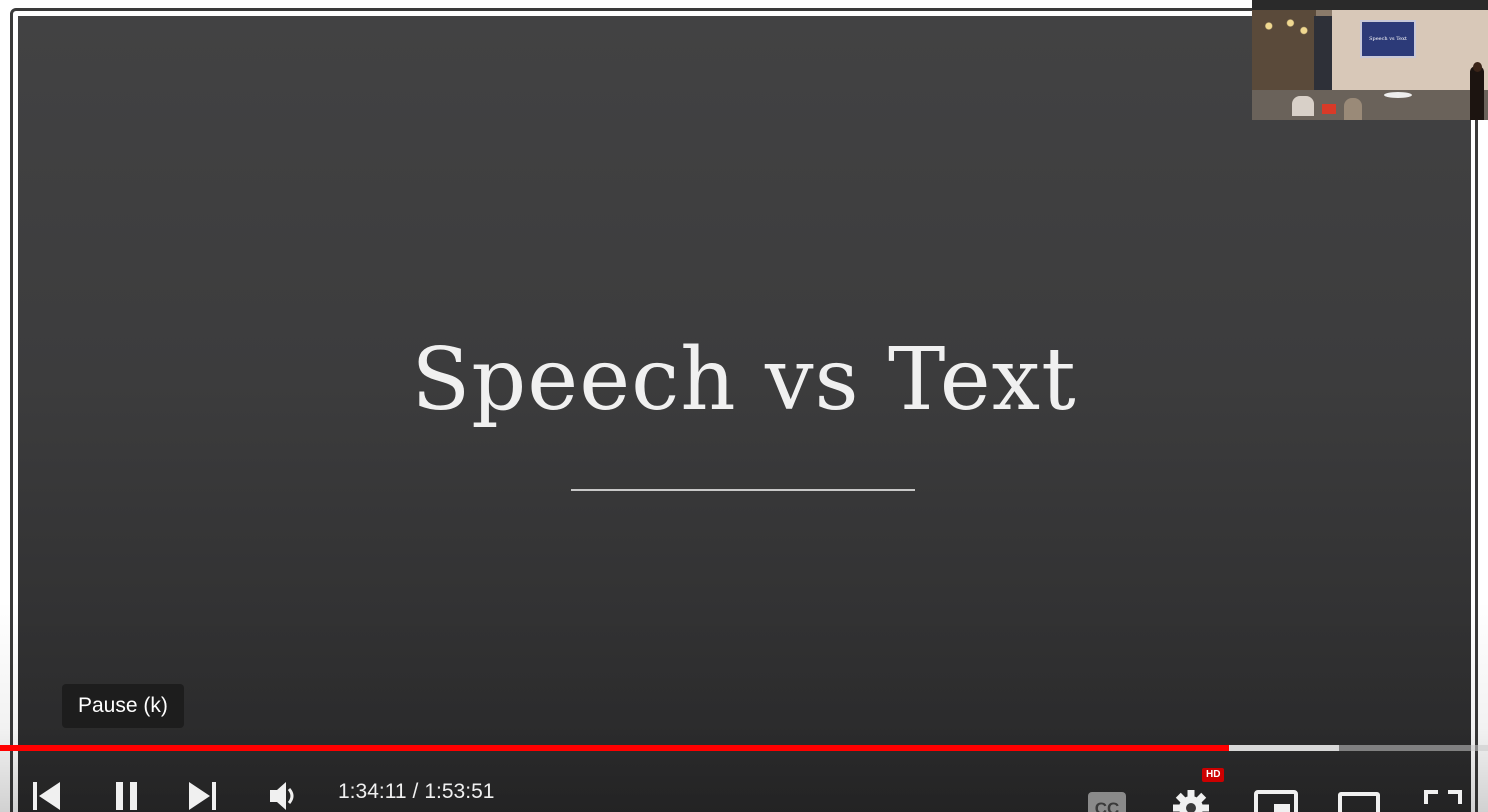  Describe the element at coordinates (744, 380) in the screenshot. I see `slide-title: Speech vs Text` at that location.